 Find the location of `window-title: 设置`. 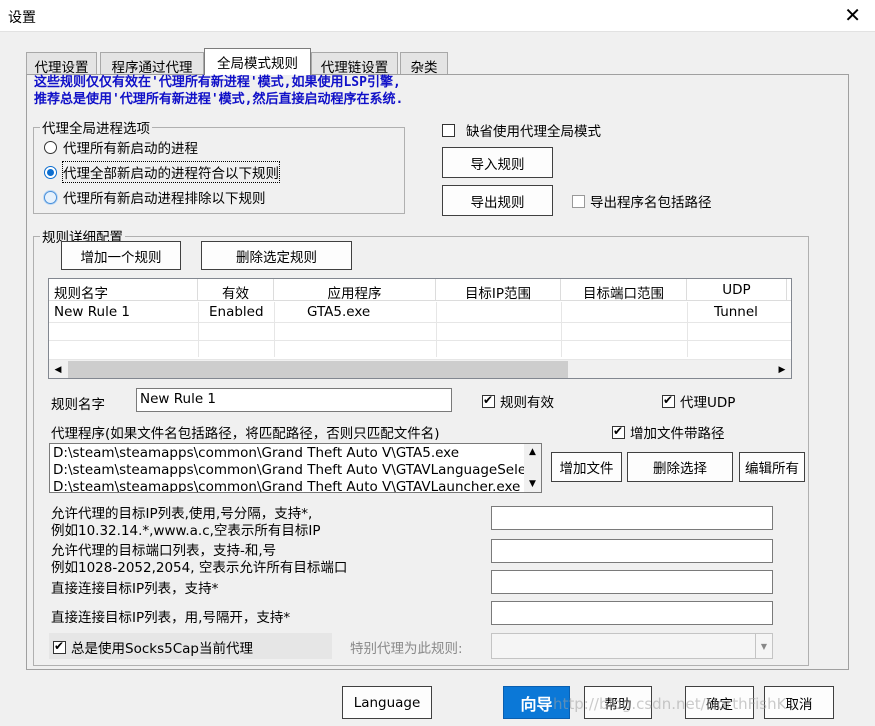

window-title: 设置 is located at coordinates (22, 18).